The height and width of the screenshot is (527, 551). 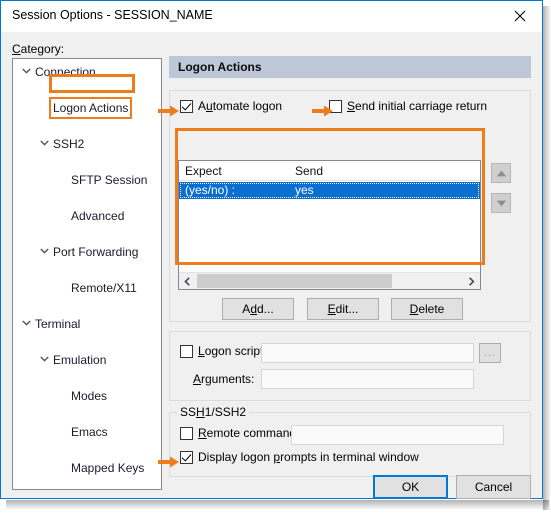 I want to click on list-header-row: Expect Send, so click(x=329, y=171).